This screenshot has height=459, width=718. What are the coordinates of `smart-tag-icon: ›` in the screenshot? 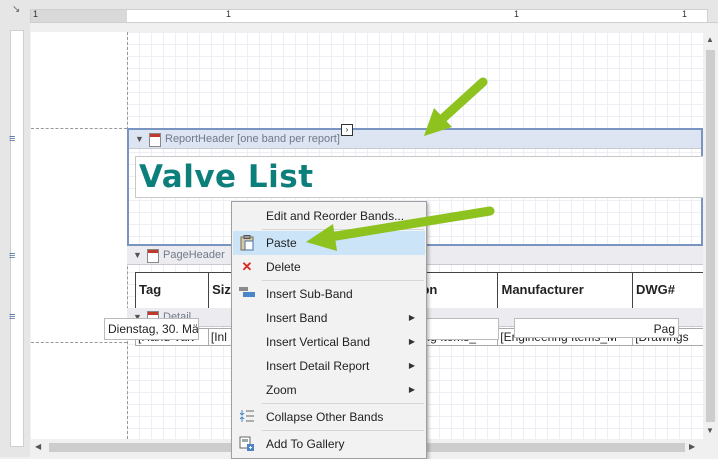 It's located at (347, 130).